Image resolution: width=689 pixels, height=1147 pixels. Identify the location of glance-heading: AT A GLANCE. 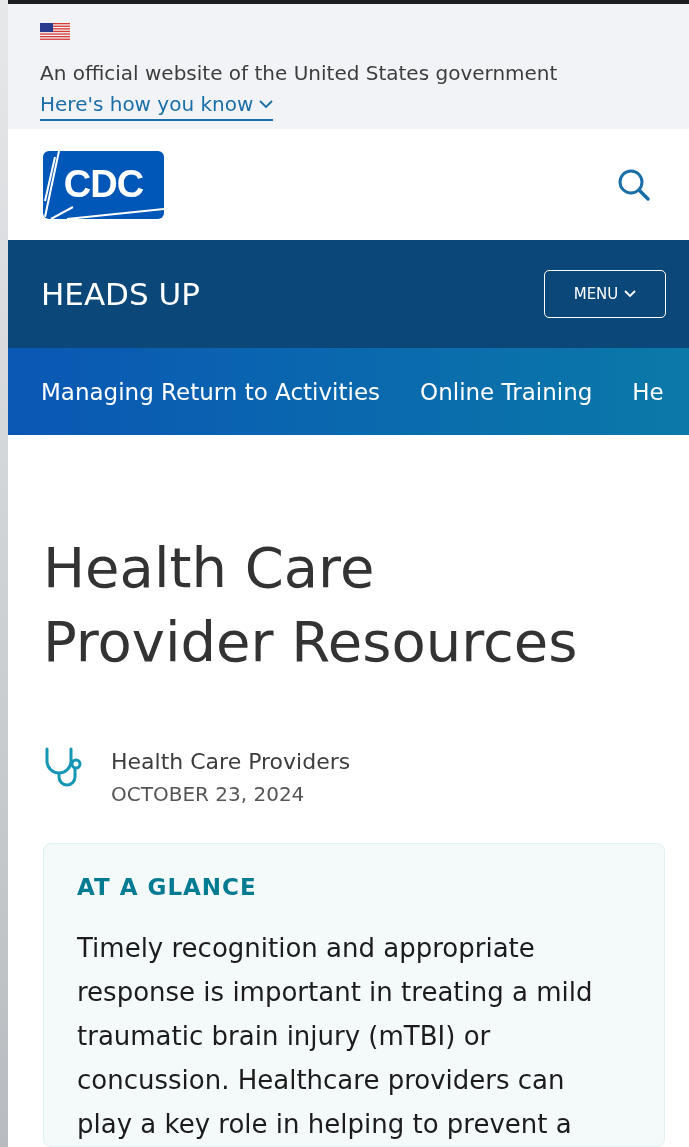
(167, 887).